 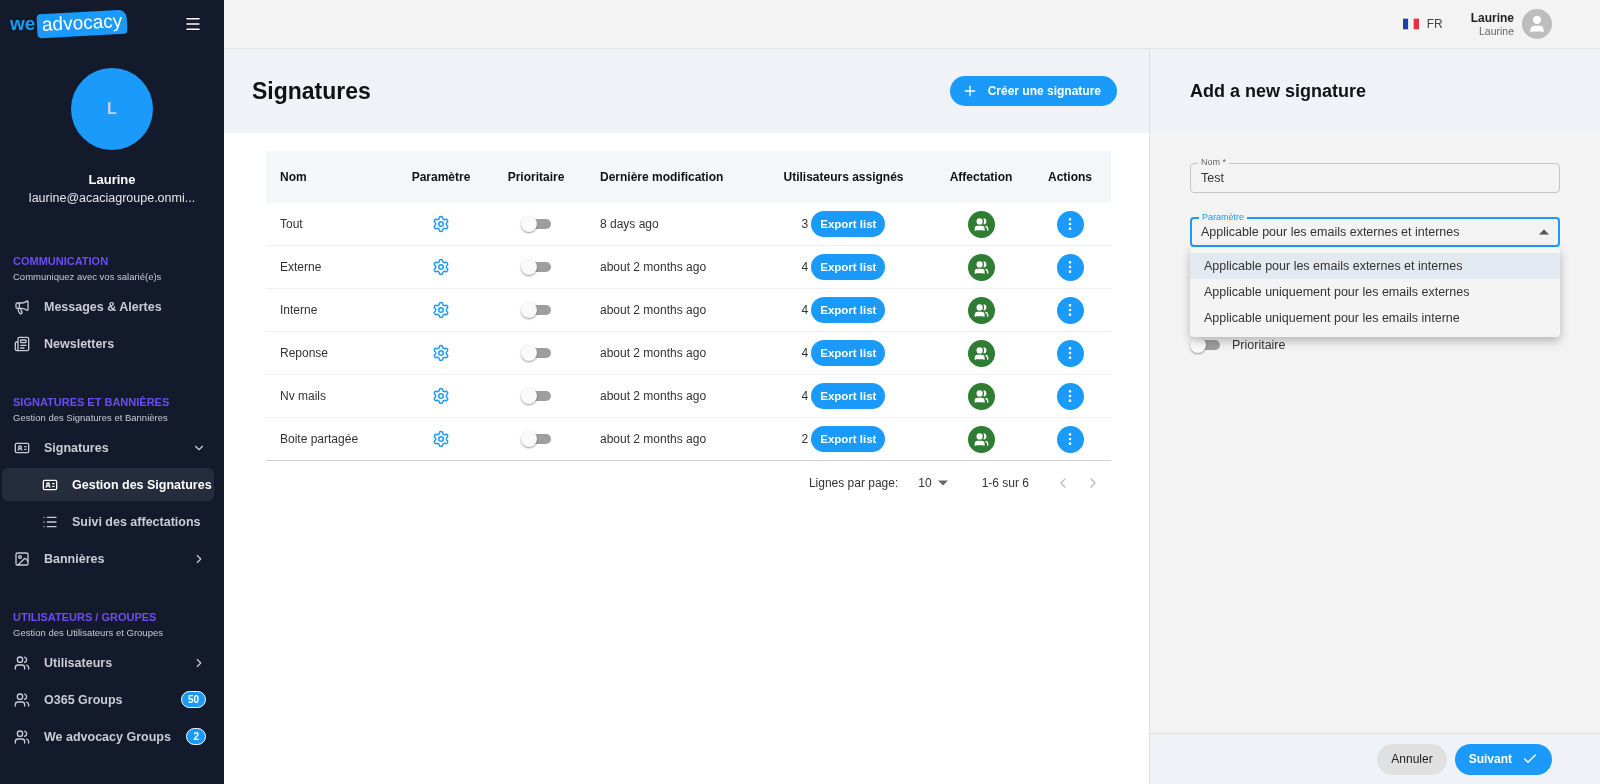 I want to click on dropdown-option: Applicable pour les emails externes et internes, so click(x=1375, y=266).